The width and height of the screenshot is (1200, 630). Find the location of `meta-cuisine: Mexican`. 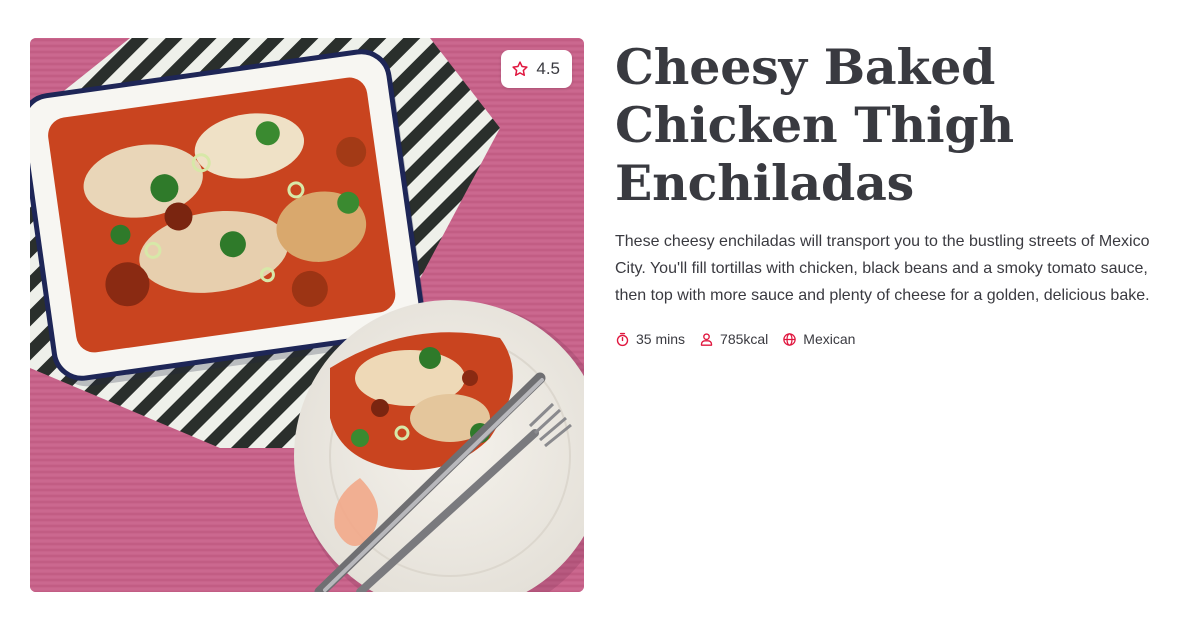

meta-cuisine: Mexican is located at coordinates (818, 339).